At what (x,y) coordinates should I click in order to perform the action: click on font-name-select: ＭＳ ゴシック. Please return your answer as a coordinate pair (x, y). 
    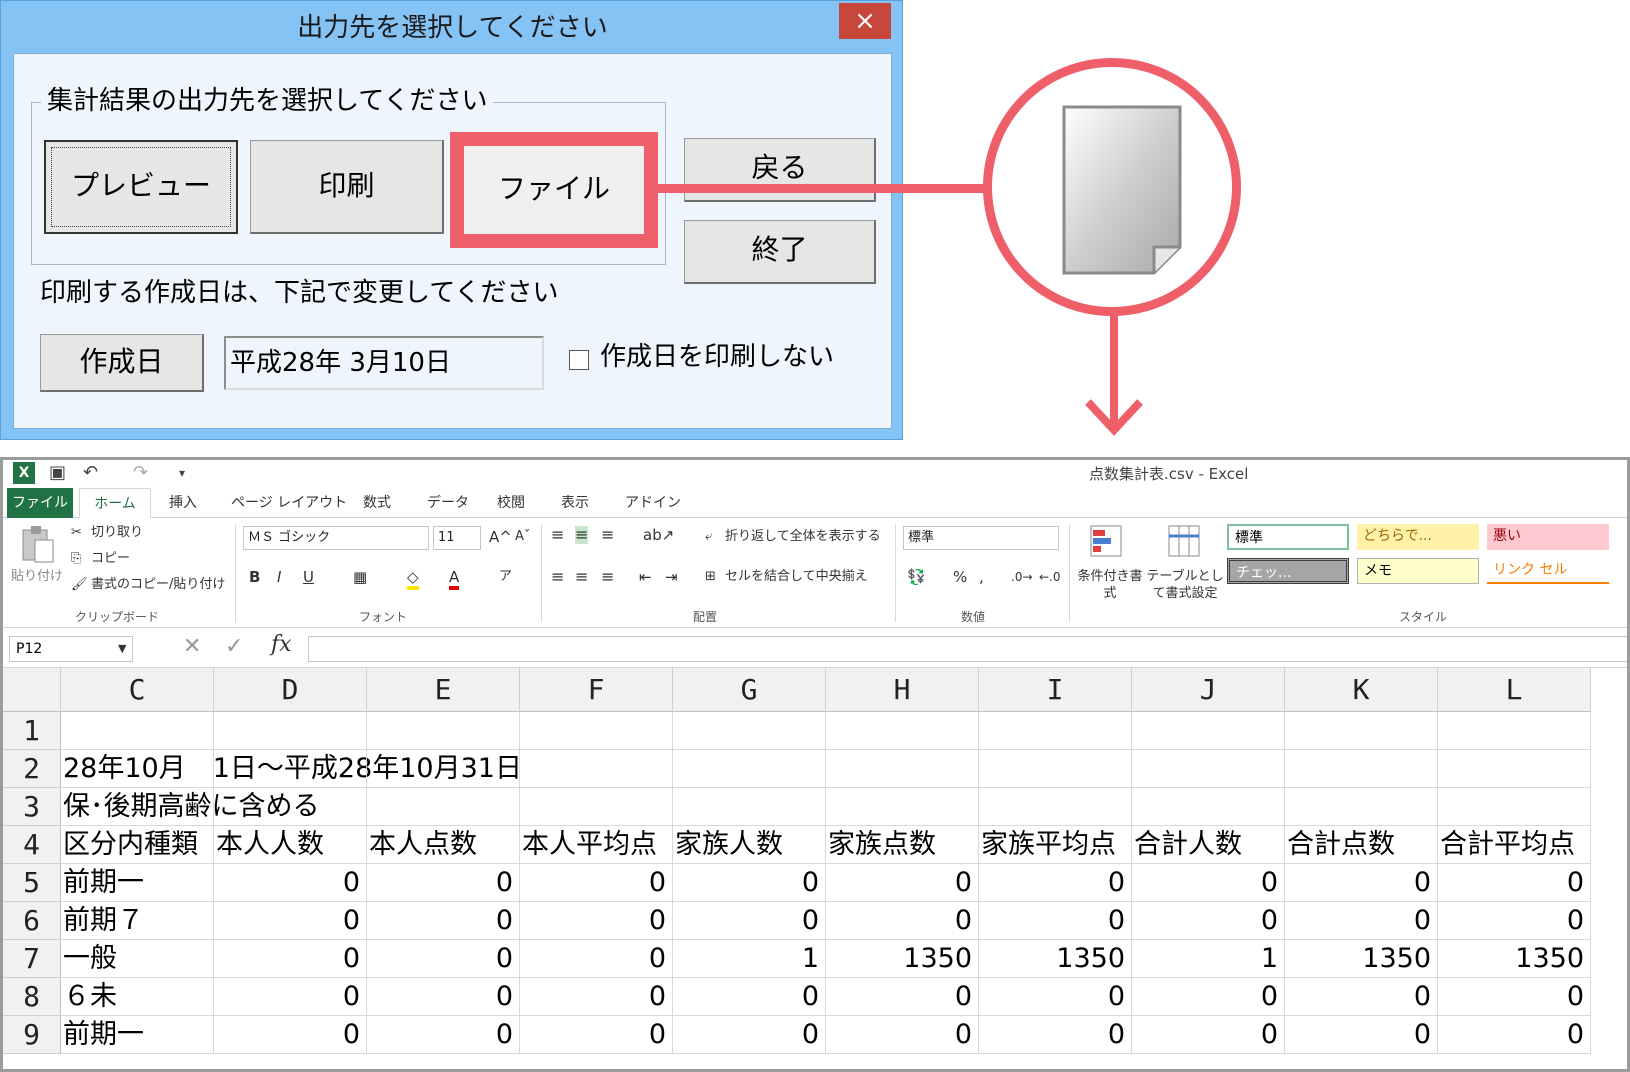
    Looking at the image, I should click on (336, 538).